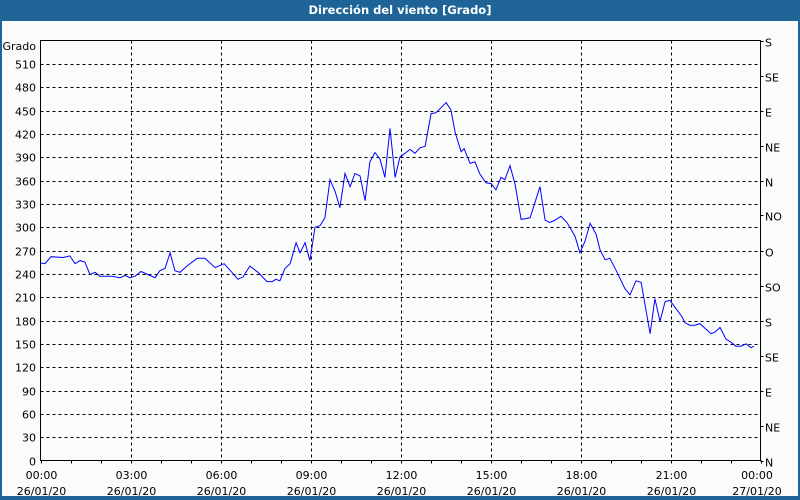 The image size is (800, 500). Describe the element at coordinates (25, 228) in the screenshot. I see `y-tick-label: 300` at that location.